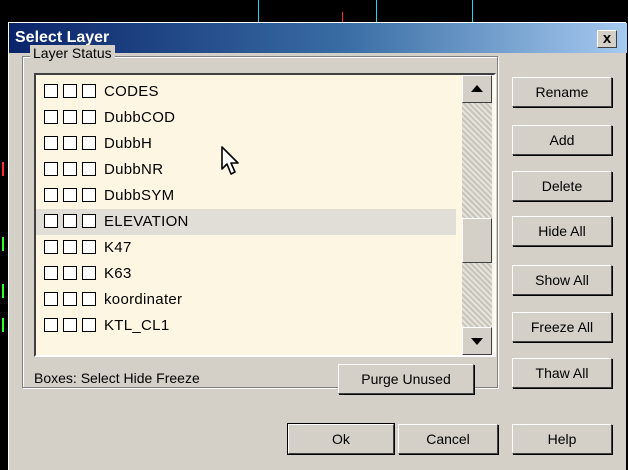 This screenshot has height=470, width=628. What do you see at coordinates (562, 186) in the screenshot?
I see `delete-button: Delete` at bounding box center [562, 186].